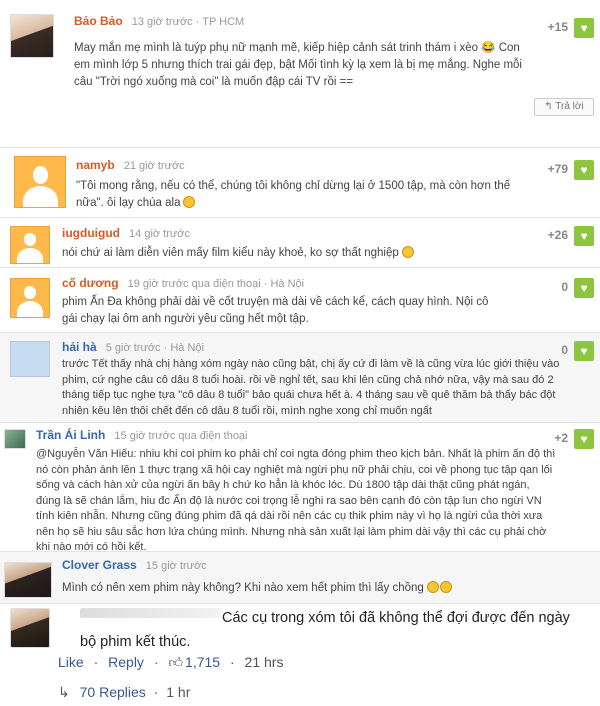  I want to click on comment-meta: 13 giờ trước · TP HCM, so click(188, 22).